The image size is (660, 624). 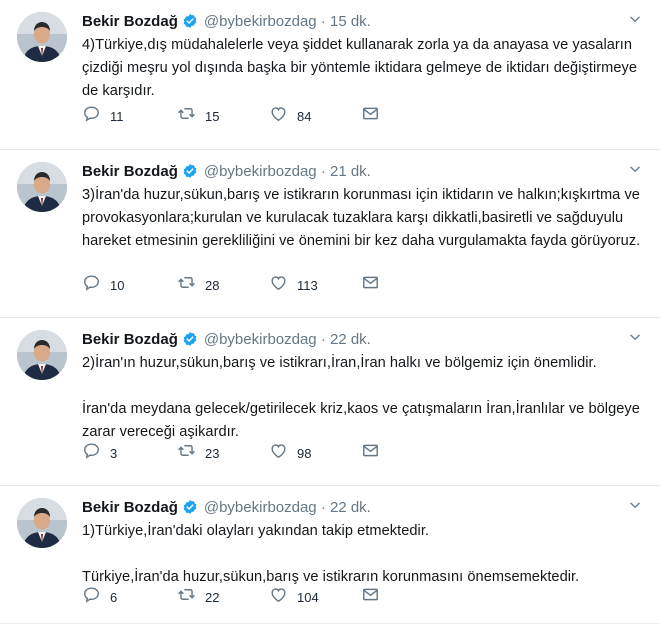 What do you see at coordinates (304, 116) in the screenshot?
I see `like-count: 84` at bounding box center [304, 116].